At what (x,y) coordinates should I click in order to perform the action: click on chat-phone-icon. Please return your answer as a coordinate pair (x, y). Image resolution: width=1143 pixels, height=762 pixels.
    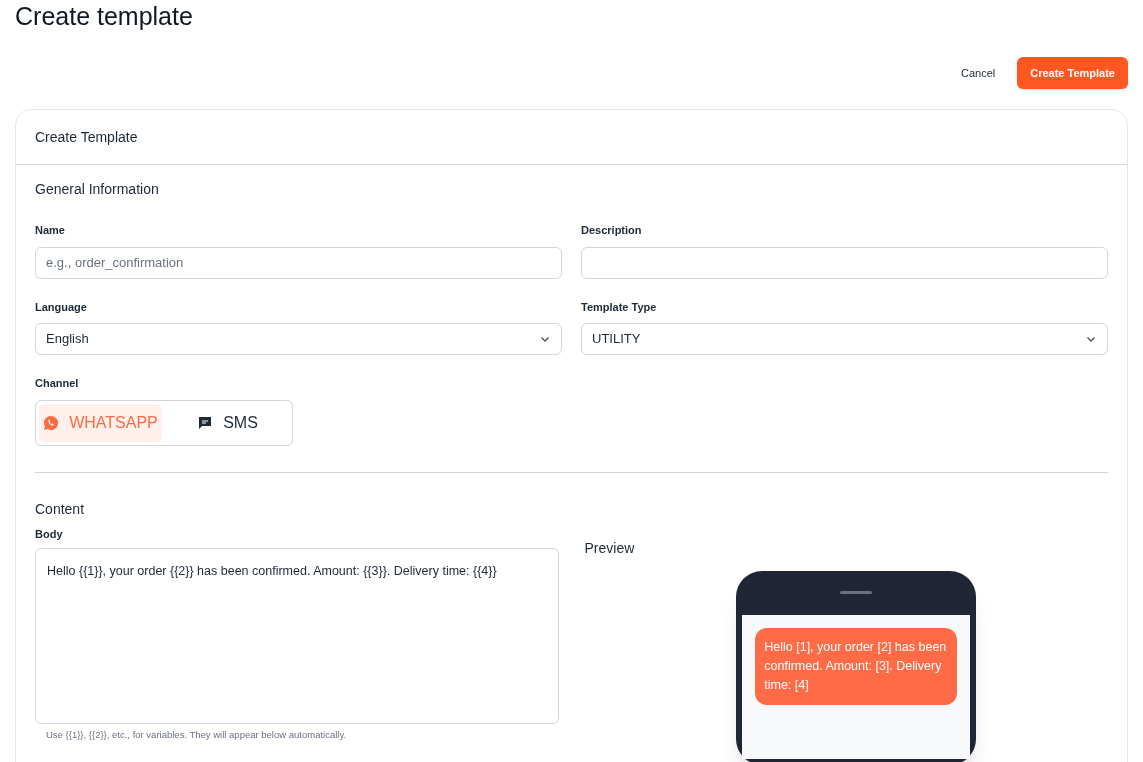
    Looking at the image, I should click on (51, 422).